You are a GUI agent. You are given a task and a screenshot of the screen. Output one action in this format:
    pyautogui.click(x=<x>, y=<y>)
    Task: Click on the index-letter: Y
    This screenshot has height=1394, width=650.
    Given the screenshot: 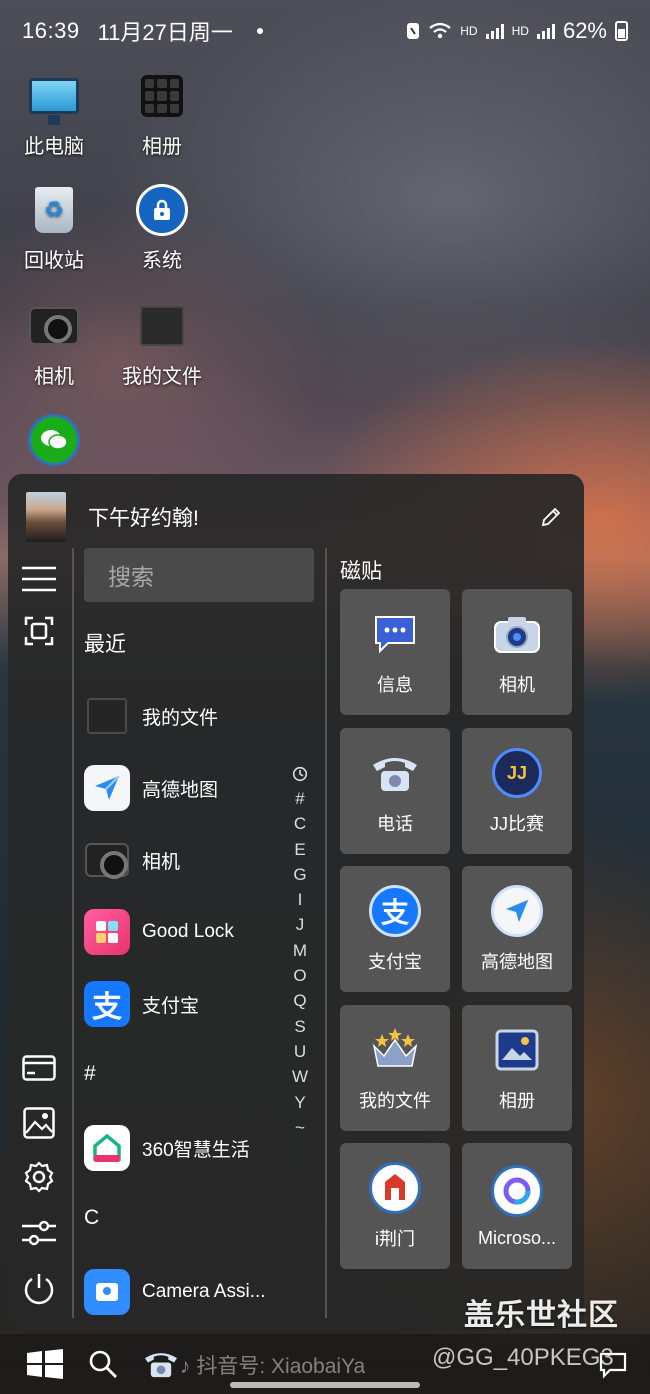 What is the action you would take?
    pyautogui.click(x=299, y=1102)
    